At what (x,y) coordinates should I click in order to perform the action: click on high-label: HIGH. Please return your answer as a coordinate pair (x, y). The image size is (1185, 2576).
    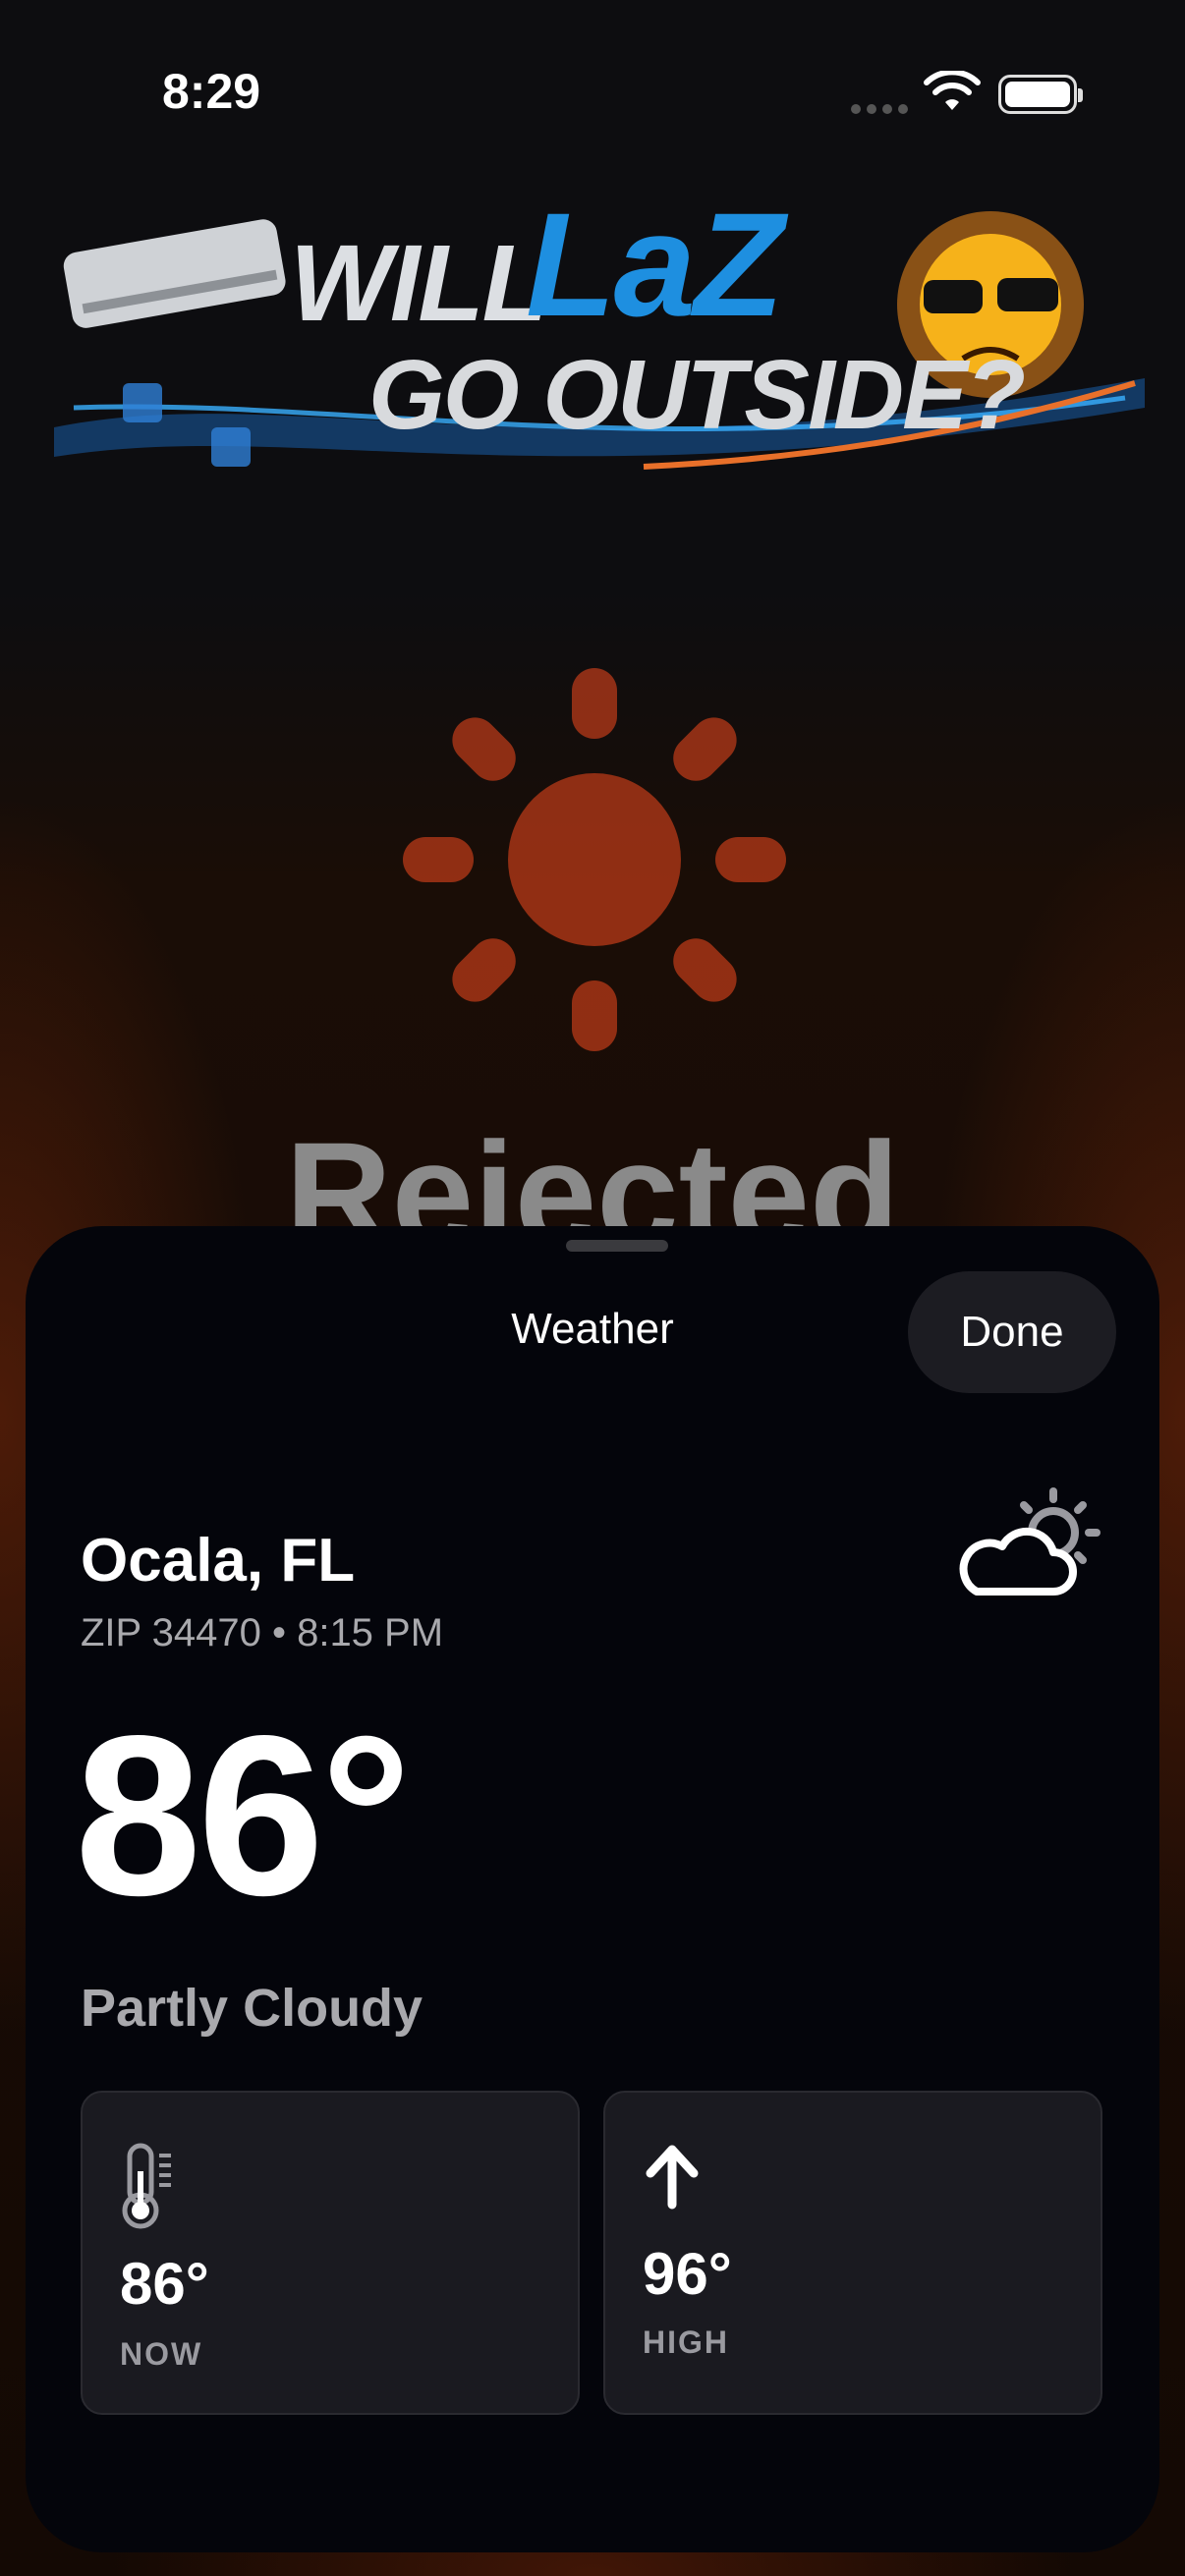
    Looking at the image, I should click on (686, 2342).